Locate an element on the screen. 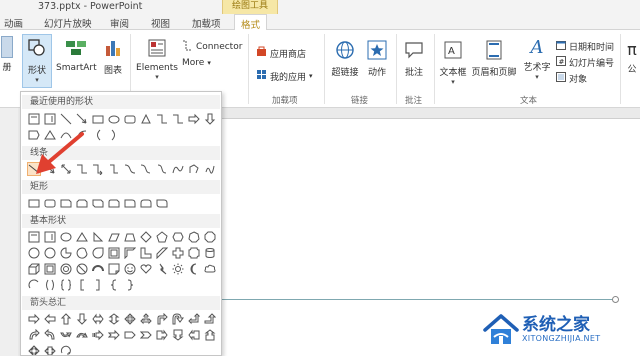 Image resolution: width=640 pixels, height=356 pixels. double-brace-icon is located at coordinates (66, 285).